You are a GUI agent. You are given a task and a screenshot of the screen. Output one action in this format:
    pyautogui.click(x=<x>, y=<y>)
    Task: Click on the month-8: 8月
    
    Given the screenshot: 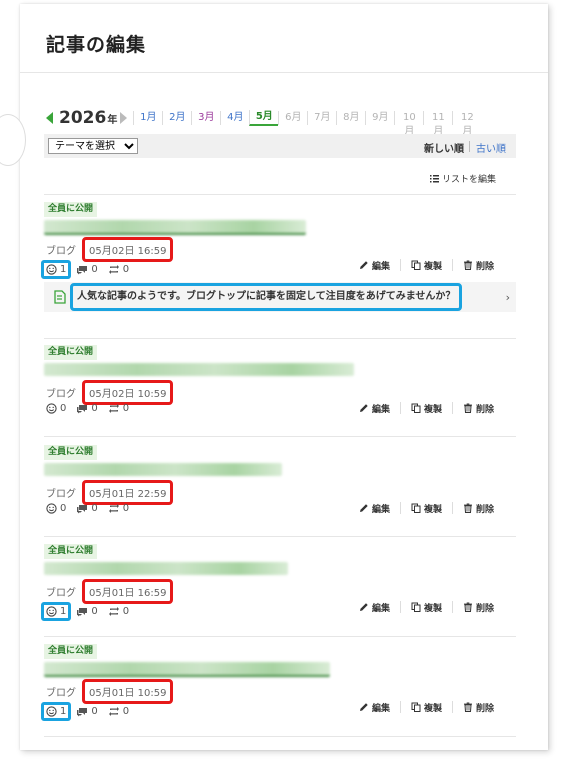 What is the action you would take?
    pyautogui.click(x=350, y=118)
    